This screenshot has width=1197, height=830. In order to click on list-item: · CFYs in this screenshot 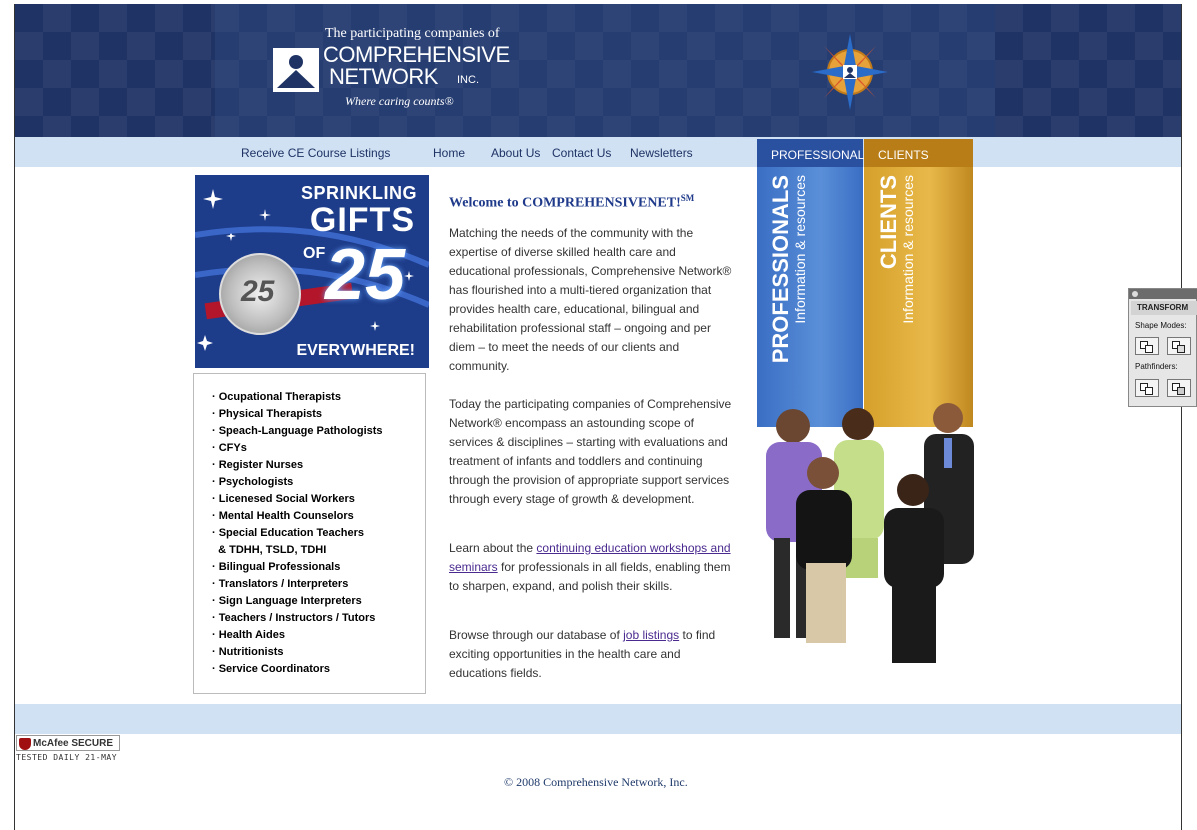, I will do `click(229, 448)`.